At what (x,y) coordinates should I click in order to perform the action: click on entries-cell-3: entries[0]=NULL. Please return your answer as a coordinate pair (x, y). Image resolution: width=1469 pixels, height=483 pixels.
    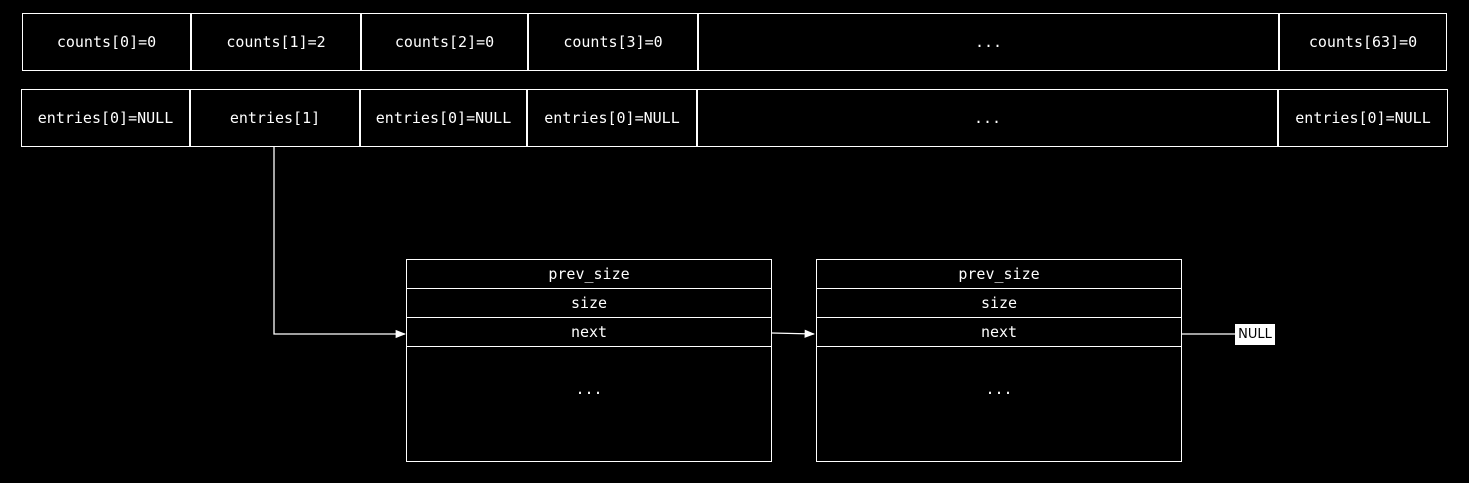
    Looking at the image, I should click on (612, 118).